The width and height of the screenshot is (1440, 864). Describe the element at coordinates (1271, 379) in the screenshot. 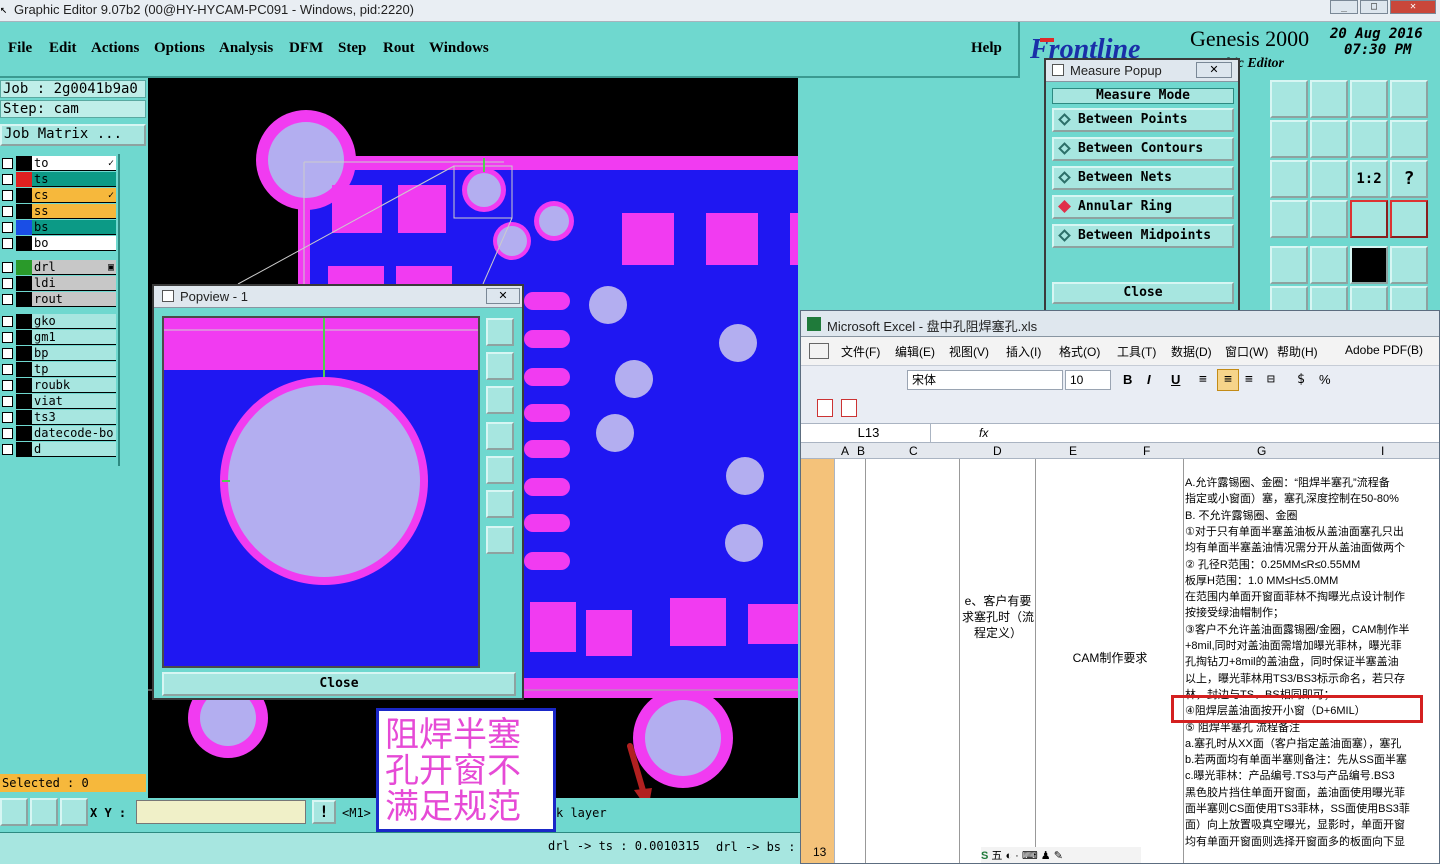

I see `merge-icon: ⊟` at that location.